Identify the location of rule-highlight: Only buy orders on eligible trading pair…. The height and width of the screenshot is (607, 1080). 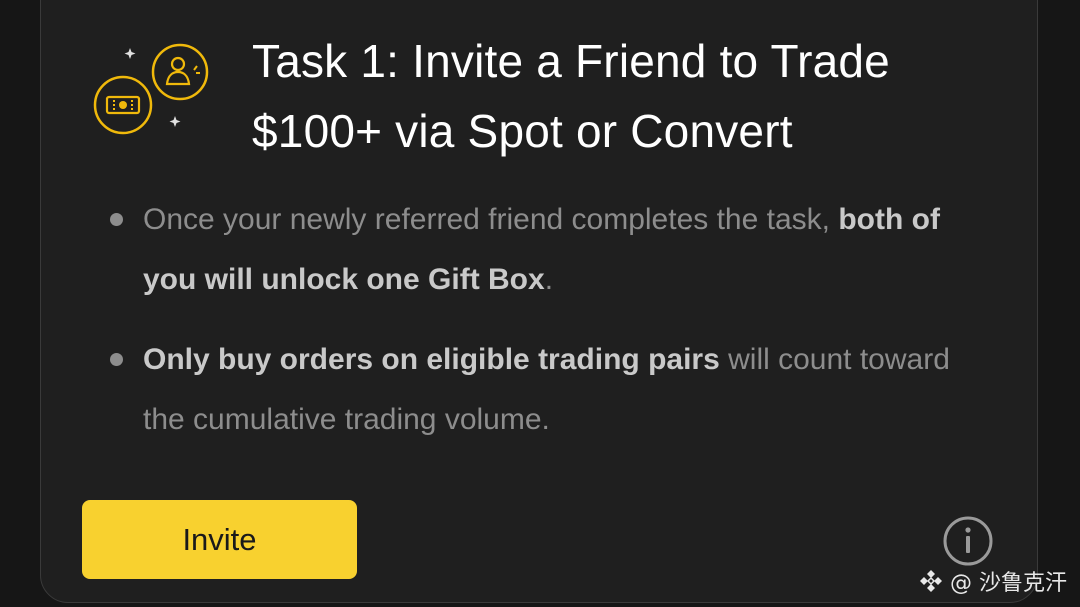
(431, 359).